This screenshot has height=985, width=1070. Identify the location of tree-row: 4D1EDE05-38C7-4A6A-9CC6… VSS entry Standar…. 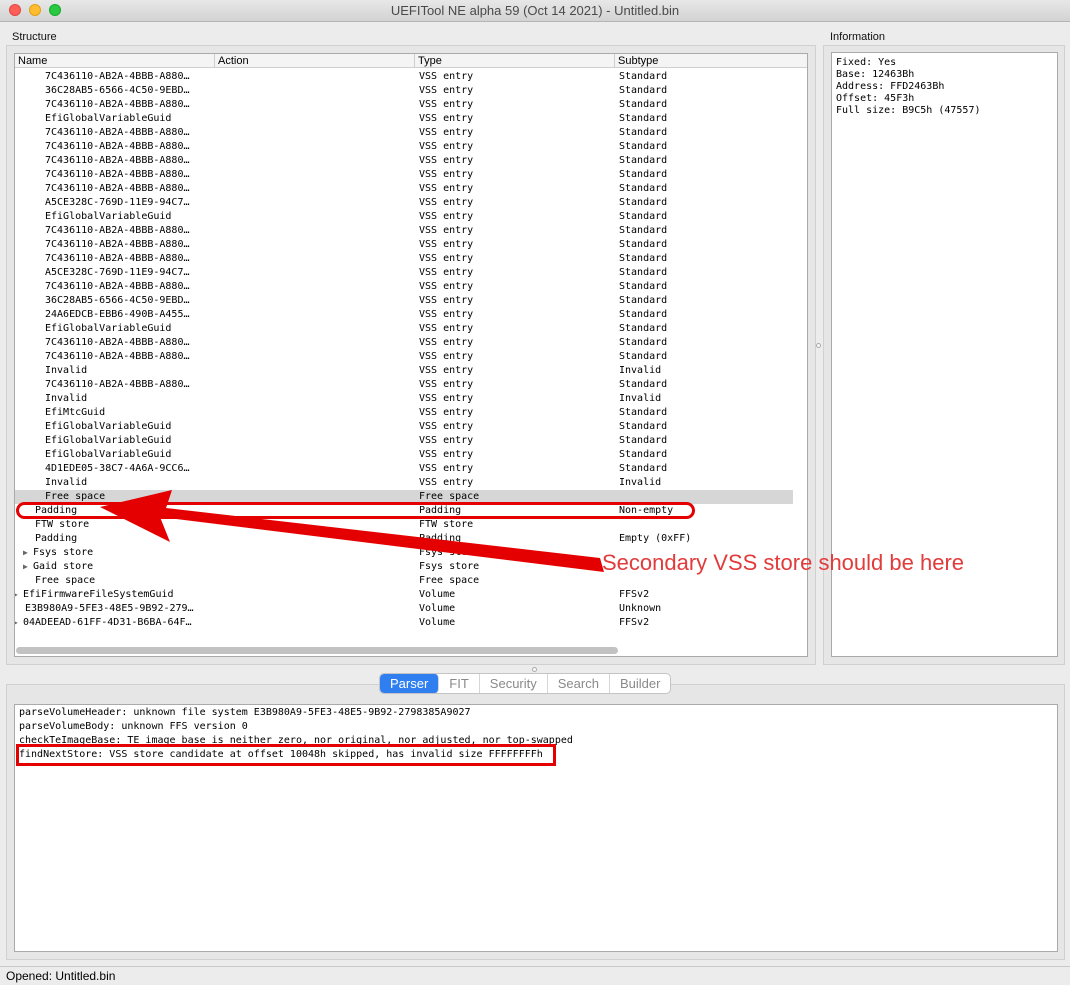
(404, 469).